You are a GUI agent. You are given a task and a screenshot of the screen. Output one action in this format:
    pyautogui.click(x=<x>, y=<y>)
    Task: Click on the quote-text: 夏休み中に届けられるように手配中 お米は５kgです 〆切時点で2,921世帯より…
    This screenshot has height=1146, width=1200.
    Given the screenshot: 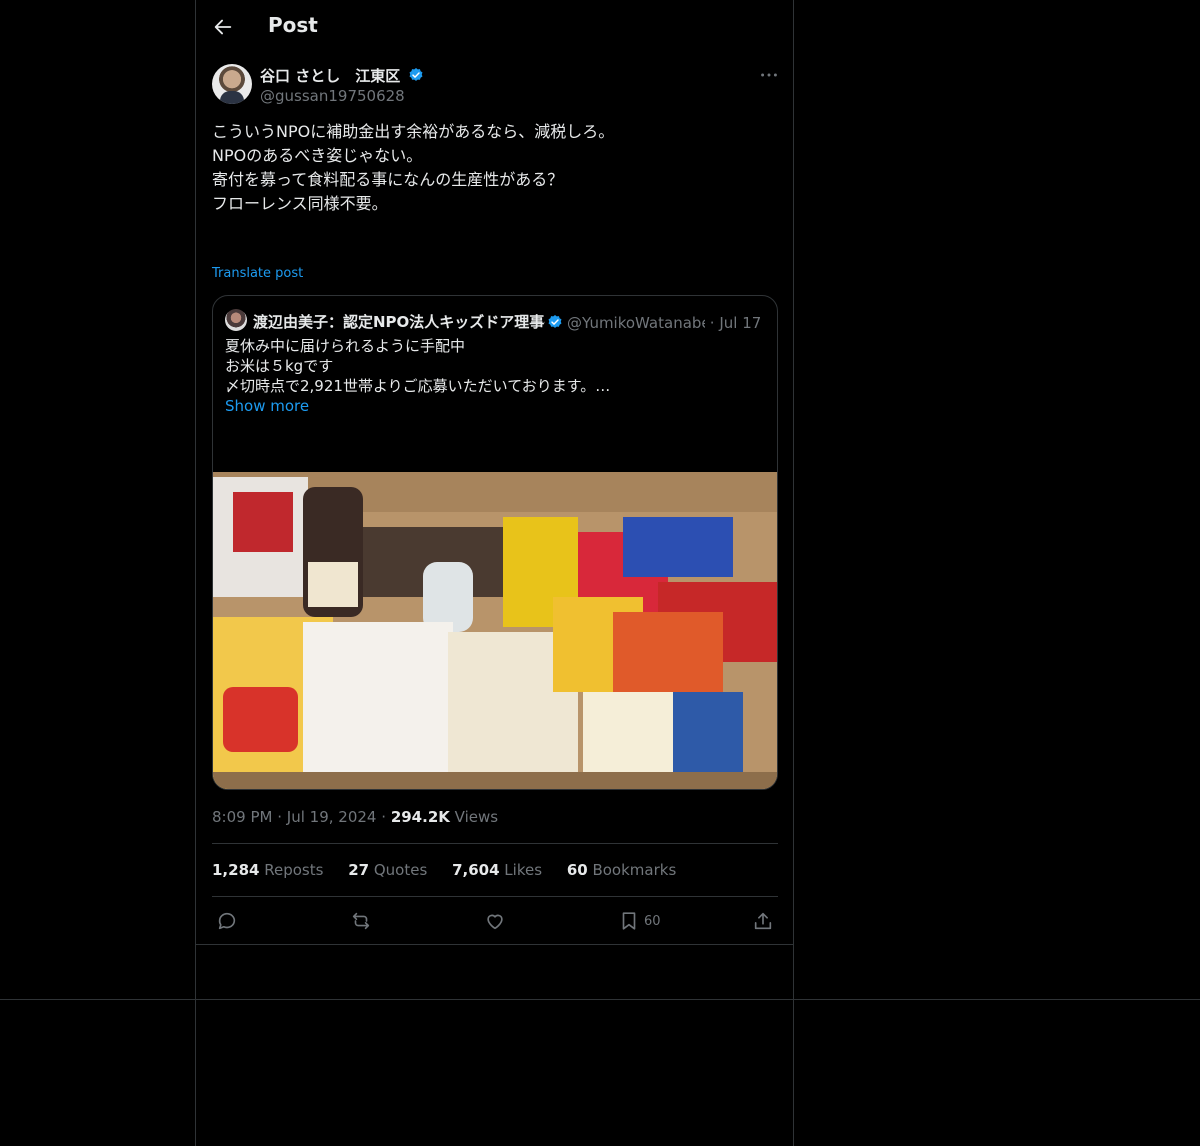 What is the action you would take?
    pyautogui.click(x=495, y=376)
    